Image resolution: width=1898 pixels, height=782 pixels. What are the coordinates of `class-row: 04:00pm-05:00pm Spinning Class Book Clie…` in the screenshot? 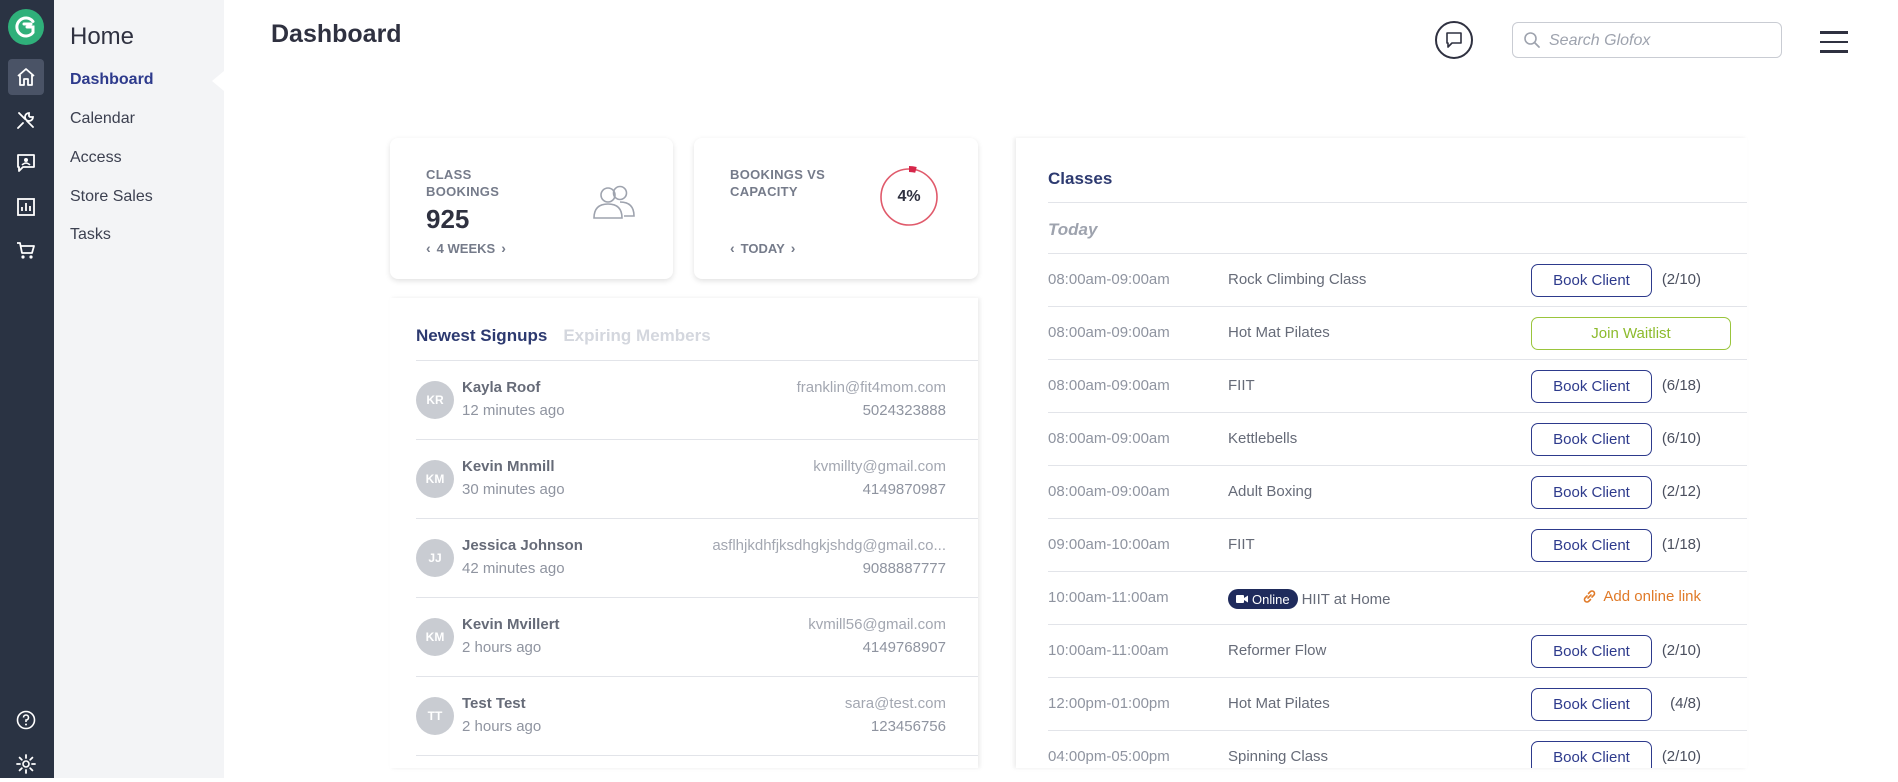 It's located at (1397, 749).